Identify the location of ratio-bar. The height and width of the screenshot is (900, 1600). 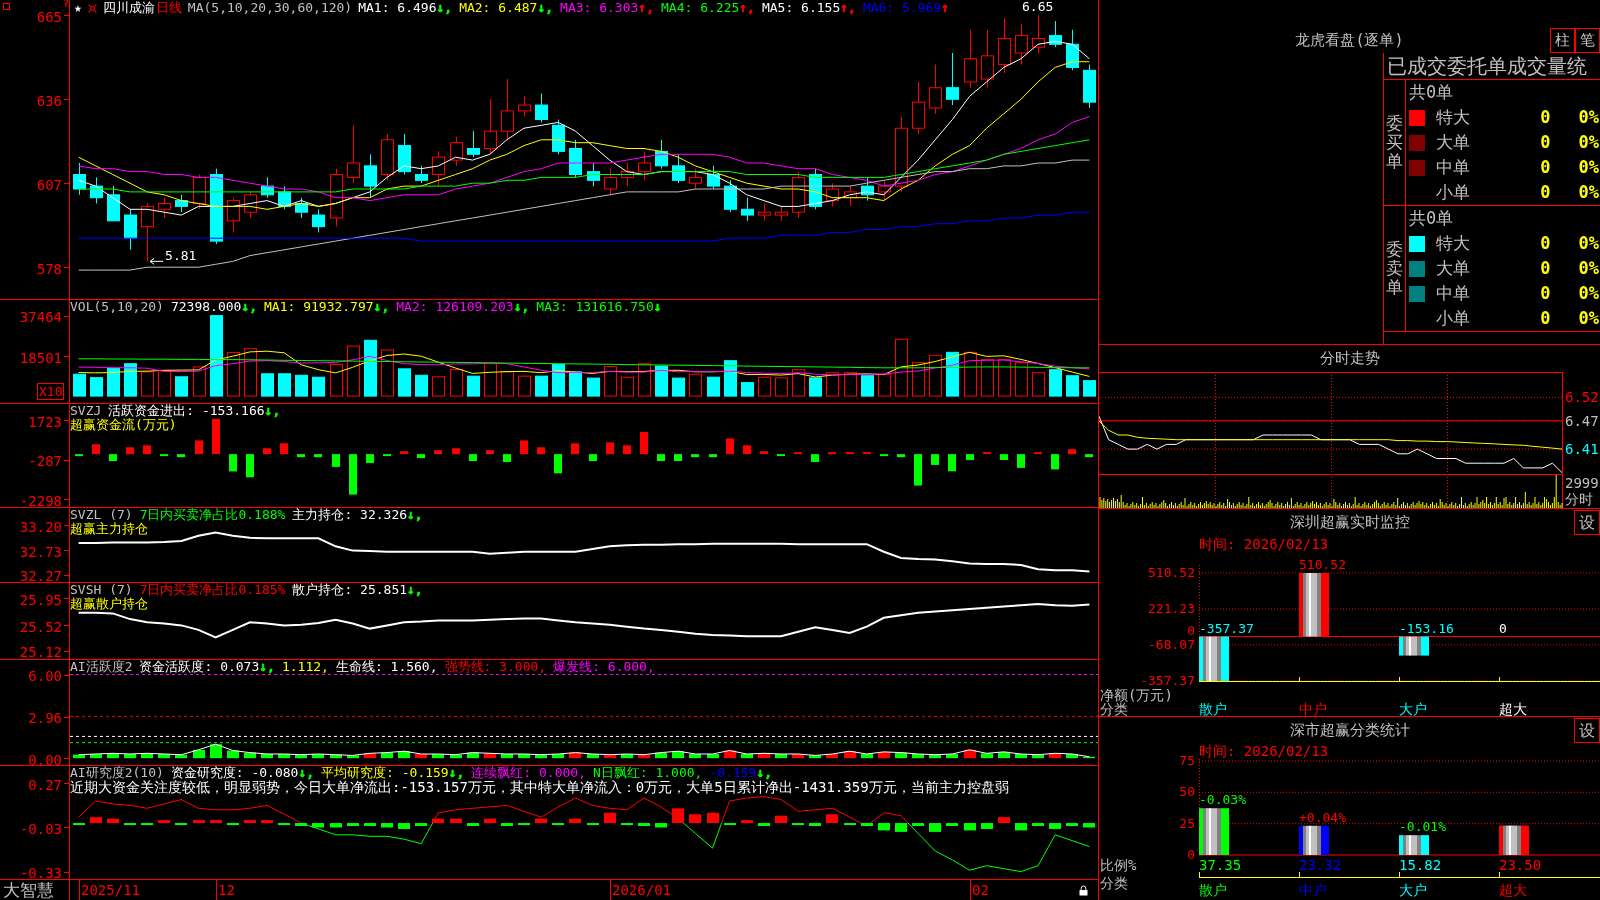
(1414, 845).